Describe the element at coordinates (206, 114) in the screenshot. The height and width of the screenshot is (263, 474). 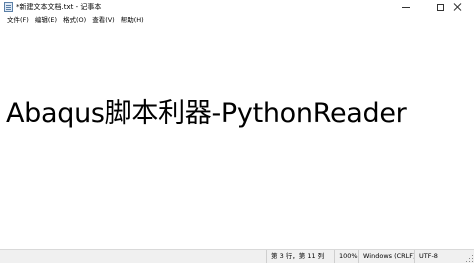
I see `editor-text-line: Abaqus脚本利器-PythonReader` at that location.